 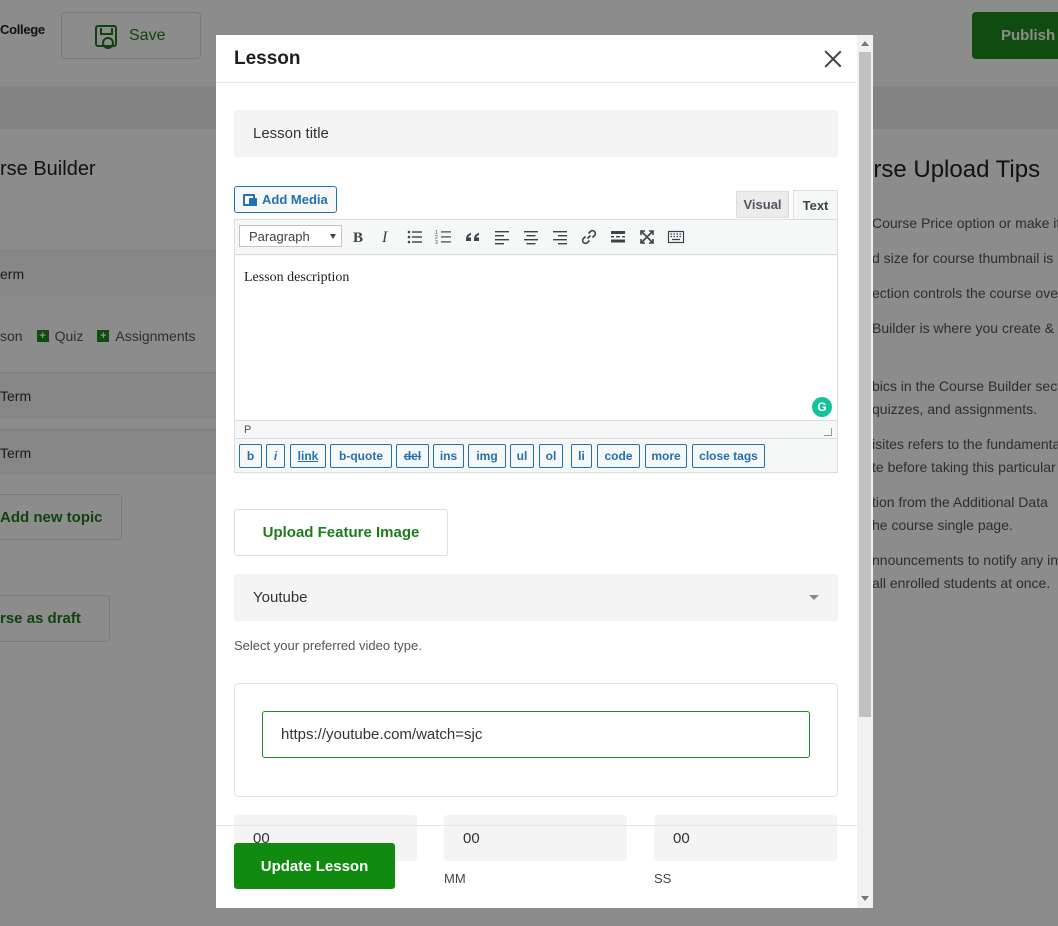 What do you see at coordinates (455, 878) in the screenshot?
I see `duration-minutes-label: MM` at bounding box center [455, 878].